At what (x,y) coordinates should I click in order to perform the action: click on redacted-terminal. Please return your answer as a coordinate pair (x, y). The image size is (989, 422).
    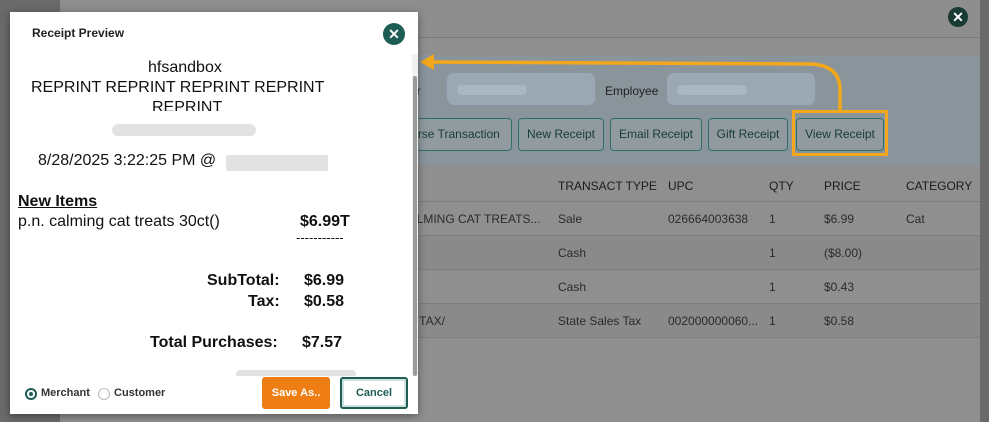
    Looking at the image, I should click on (277, 163).